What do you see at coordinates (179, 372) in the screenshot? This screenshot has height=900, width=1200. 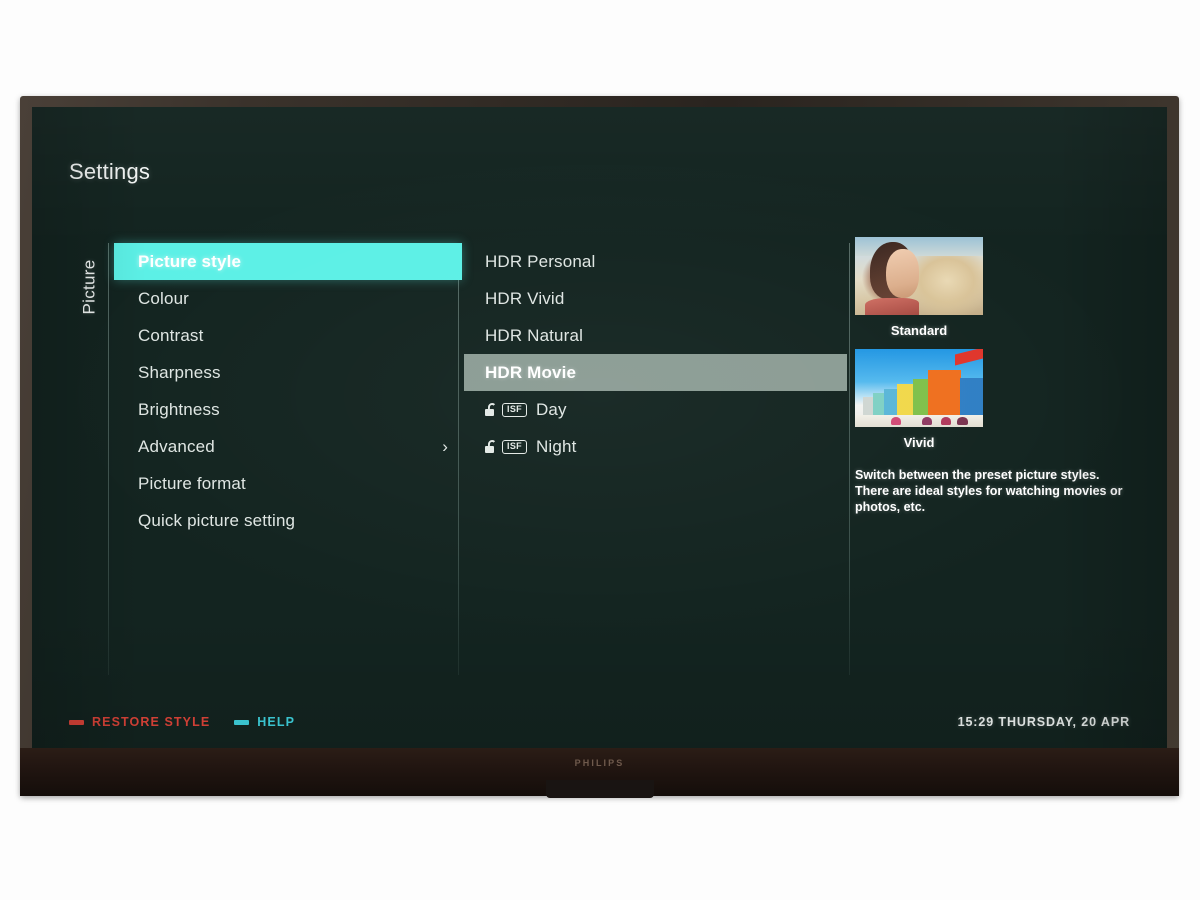 I see `settings-menu-item-label: Sharpness` at bounding box center [179, 372].